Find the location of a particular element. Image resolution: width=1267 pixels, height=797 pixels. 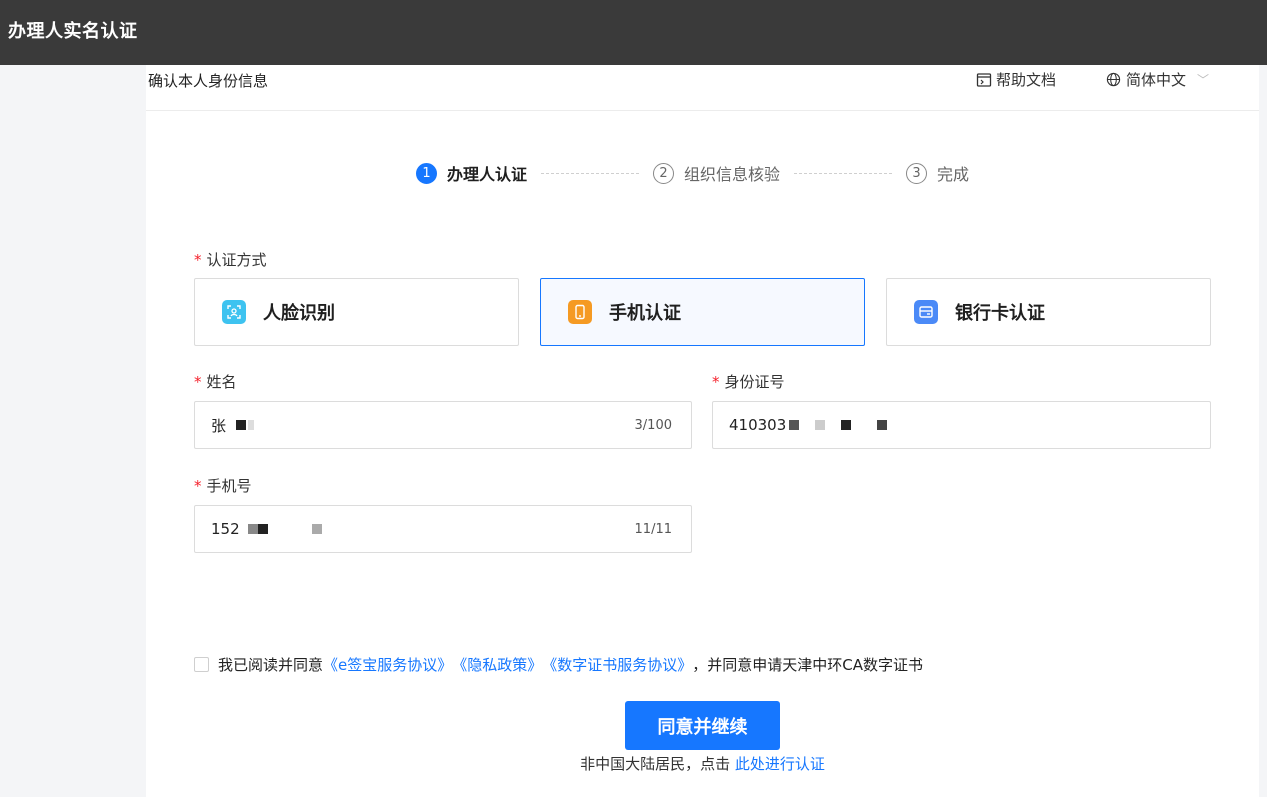

name-char-count: 3/100 is located at coordinates (653, 425).